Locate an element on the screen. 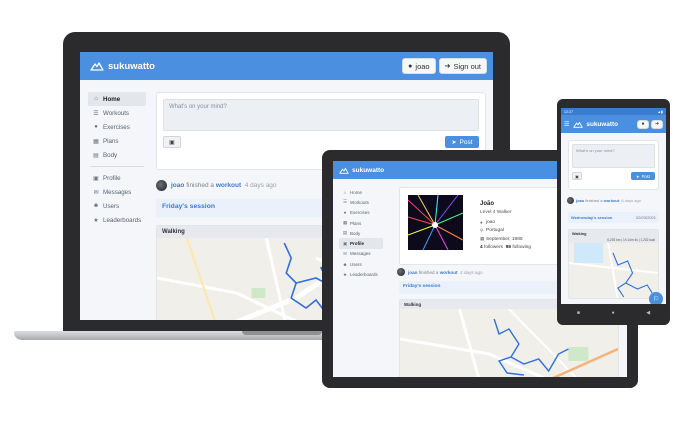  user-button: ● is located at coordinates (643, 124).